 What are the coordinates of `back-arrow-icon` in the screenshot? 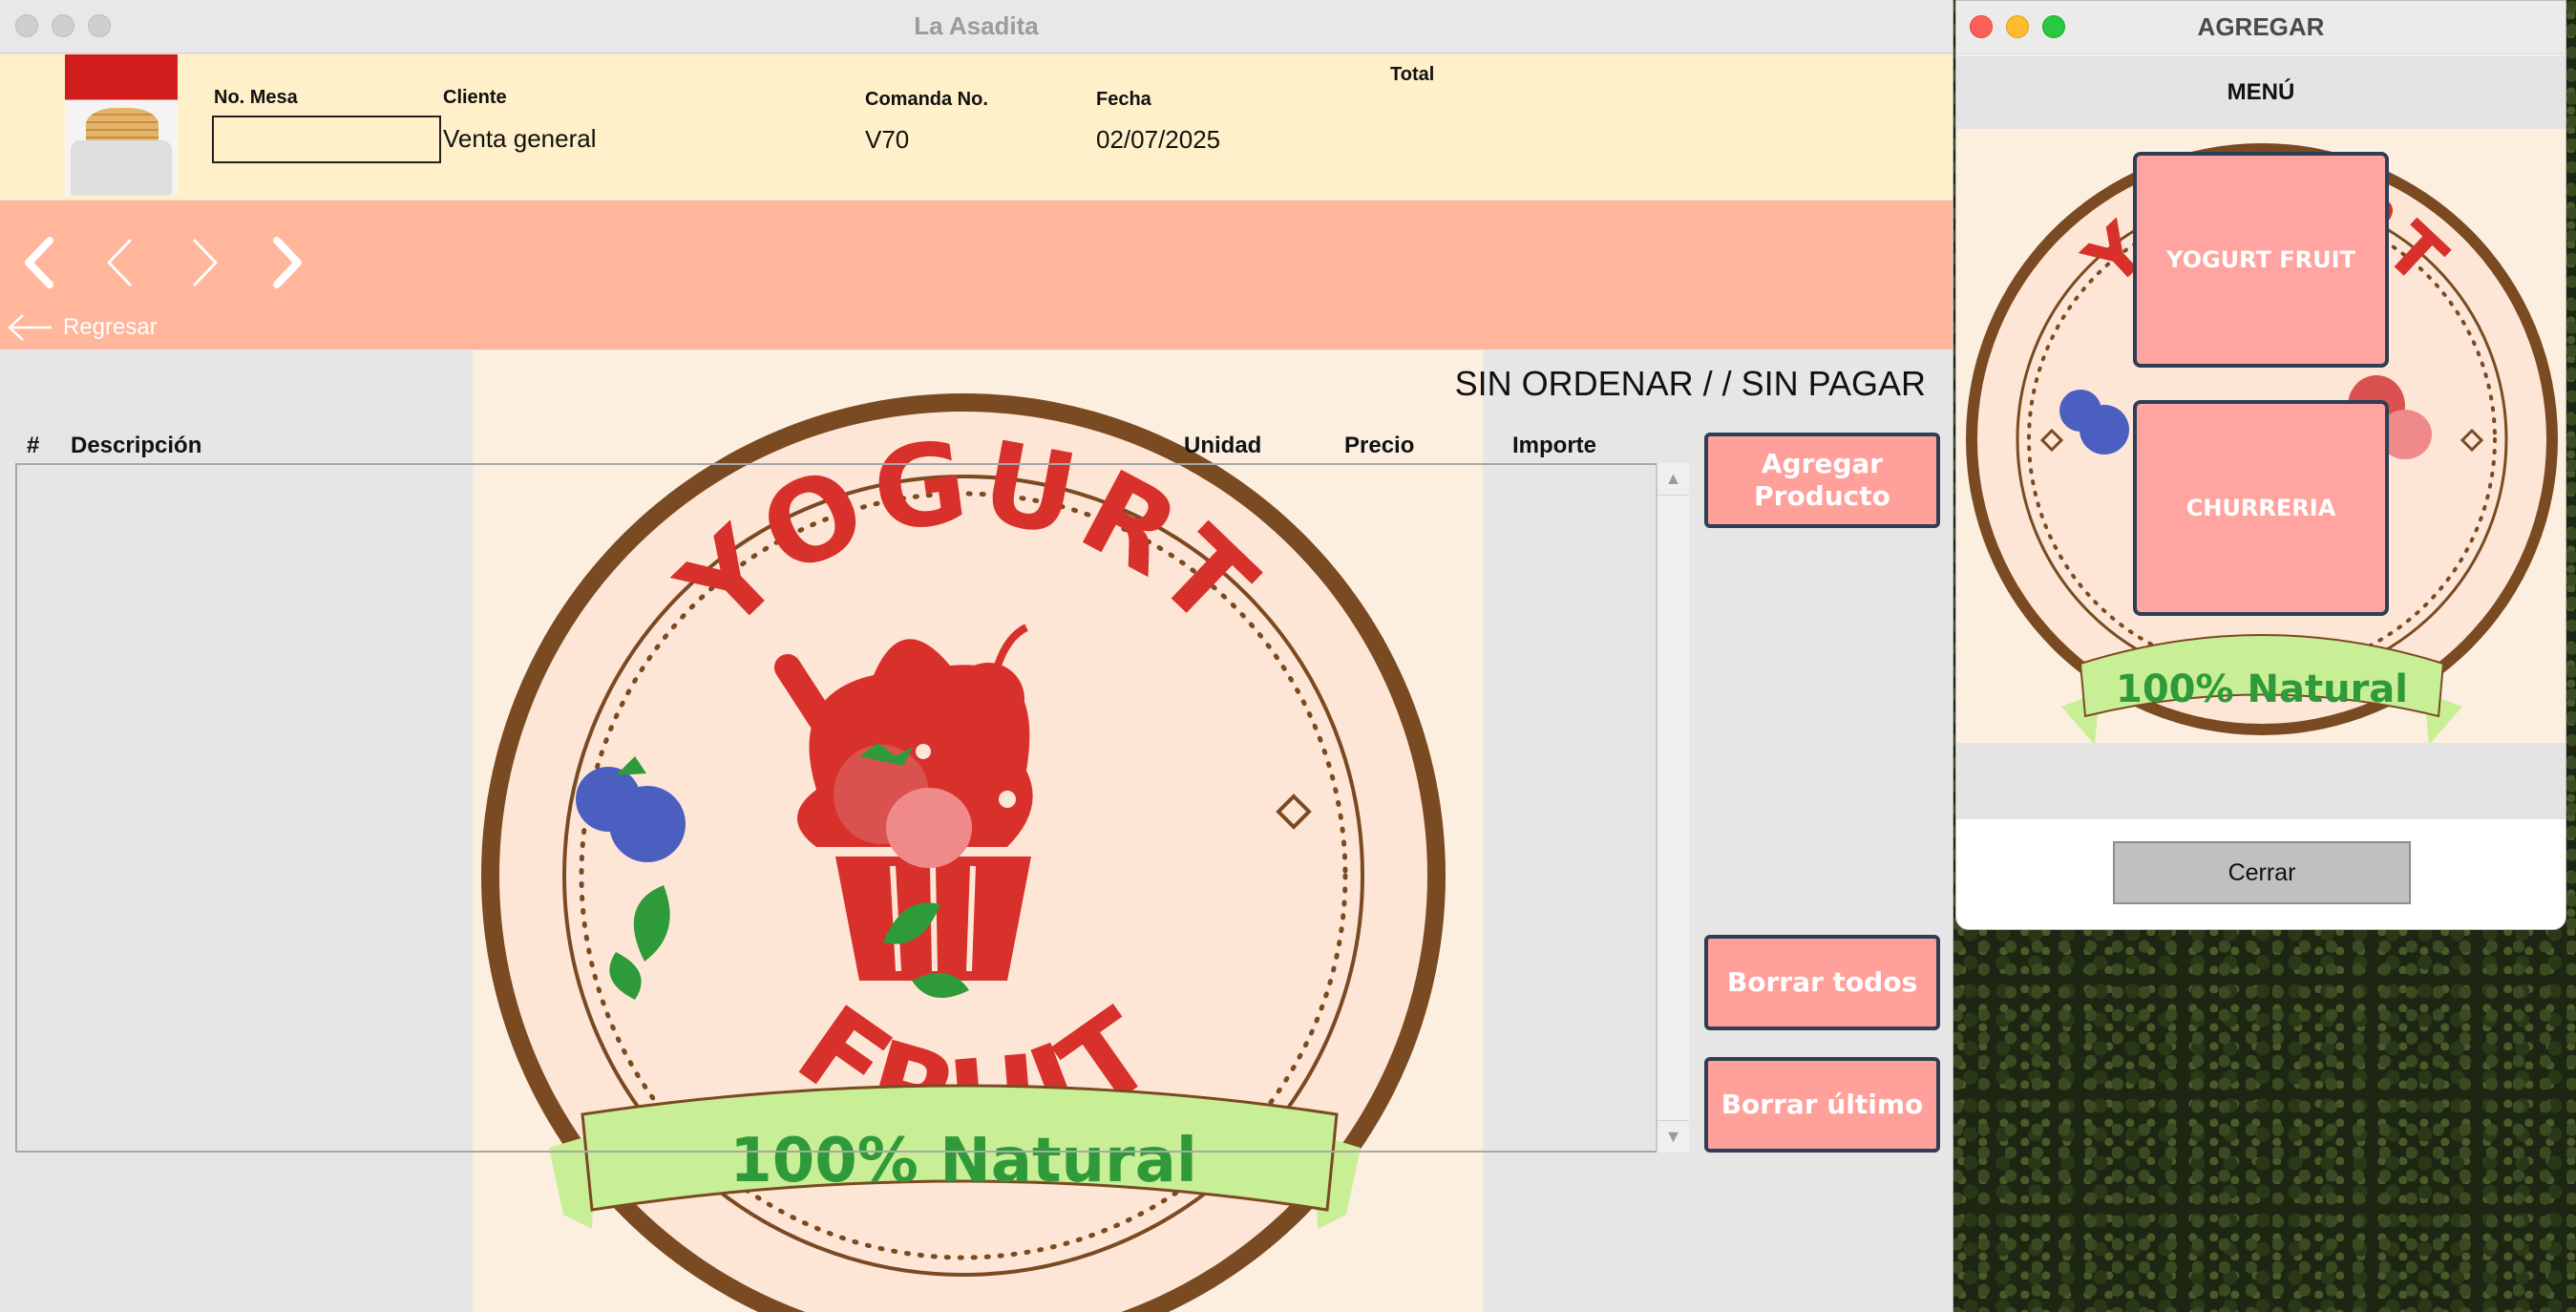 It's located at (30, 328).